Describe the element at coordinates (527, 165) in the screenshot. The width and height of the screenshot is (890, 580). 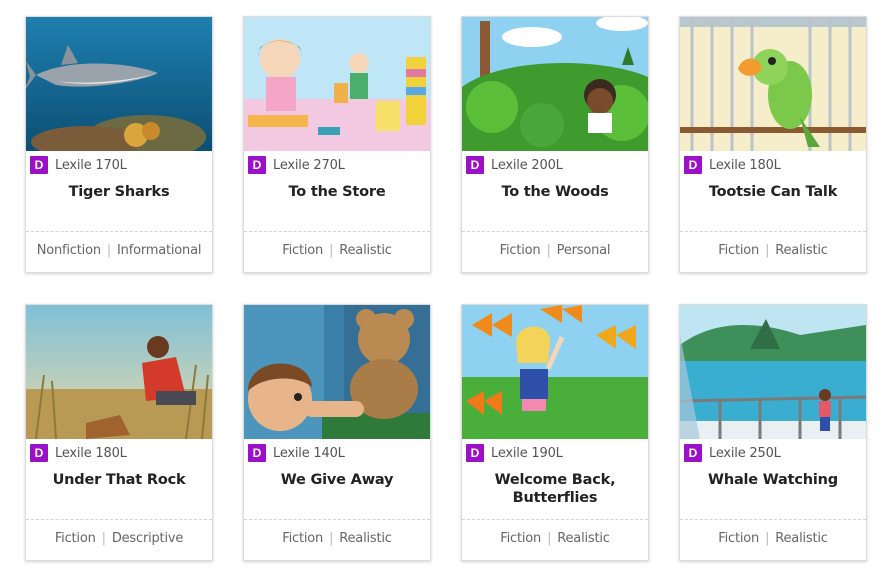
I see `lexile-level: Lexile 200L` at that location.